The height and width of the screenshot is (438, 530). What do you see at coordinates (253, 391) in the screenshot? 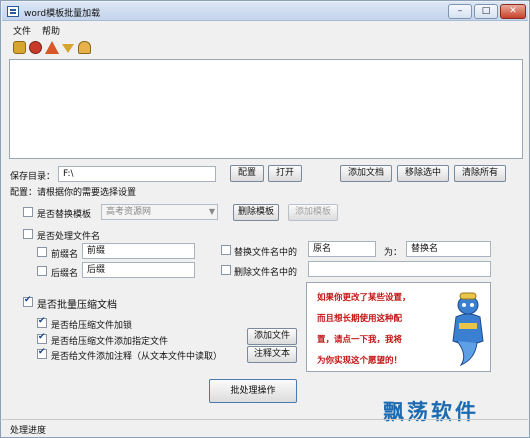
I see `batch-process-button: 批处理操作` at bounding box center [253, 391].